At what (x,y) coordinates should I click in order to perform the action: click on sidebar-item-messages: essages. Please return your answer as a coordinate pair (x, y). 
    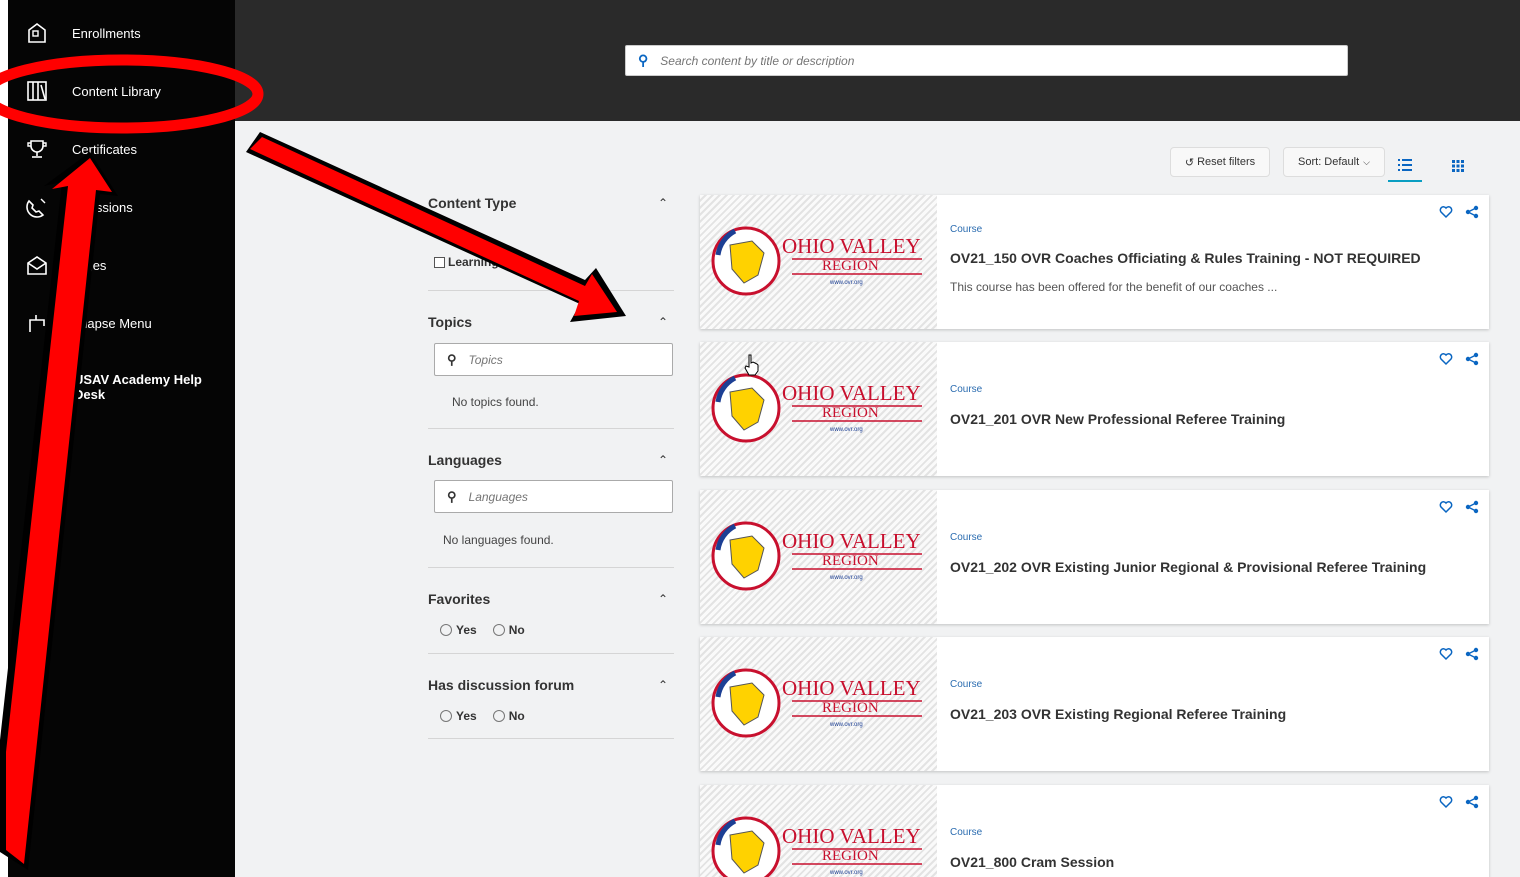
    Looking at the image, I should click on (66, 265).